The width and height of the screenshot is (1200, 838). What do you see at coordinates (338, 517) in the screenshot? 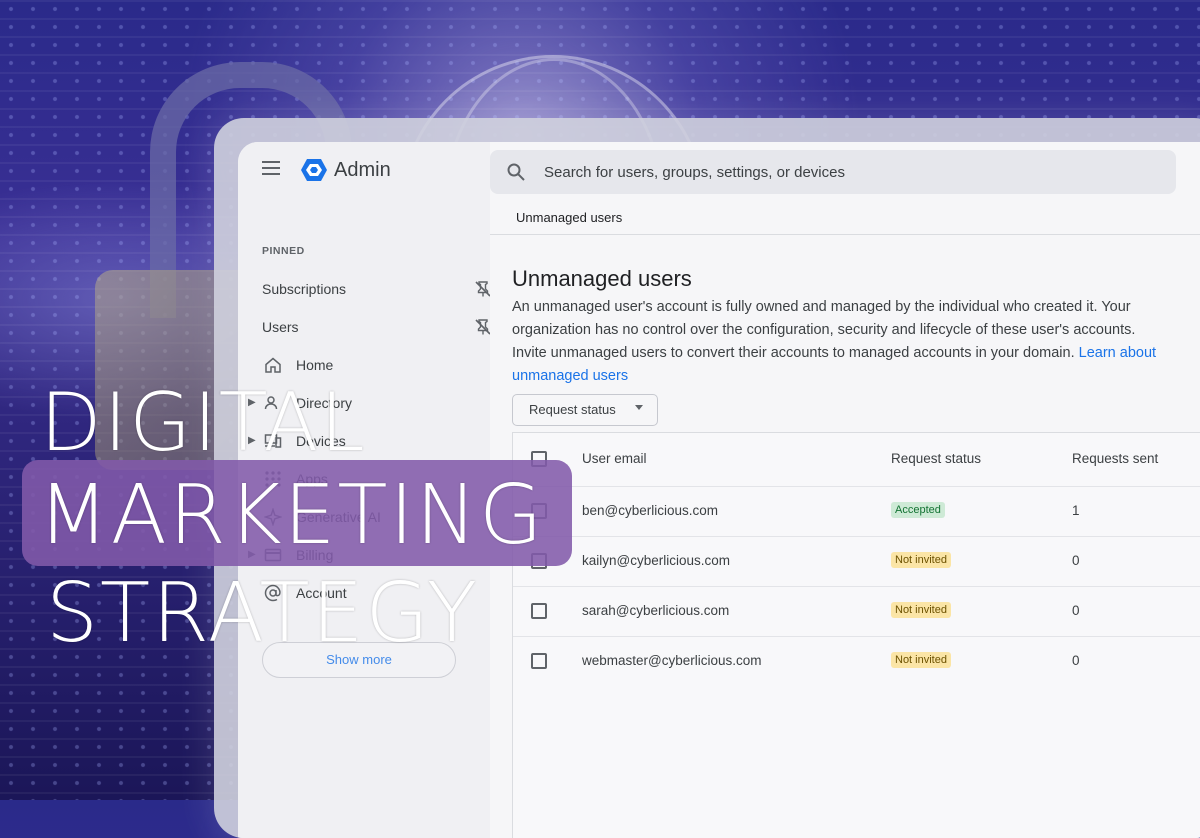
I see `sidebar-item-label: Generative AI` at bounding box center [338, 517].